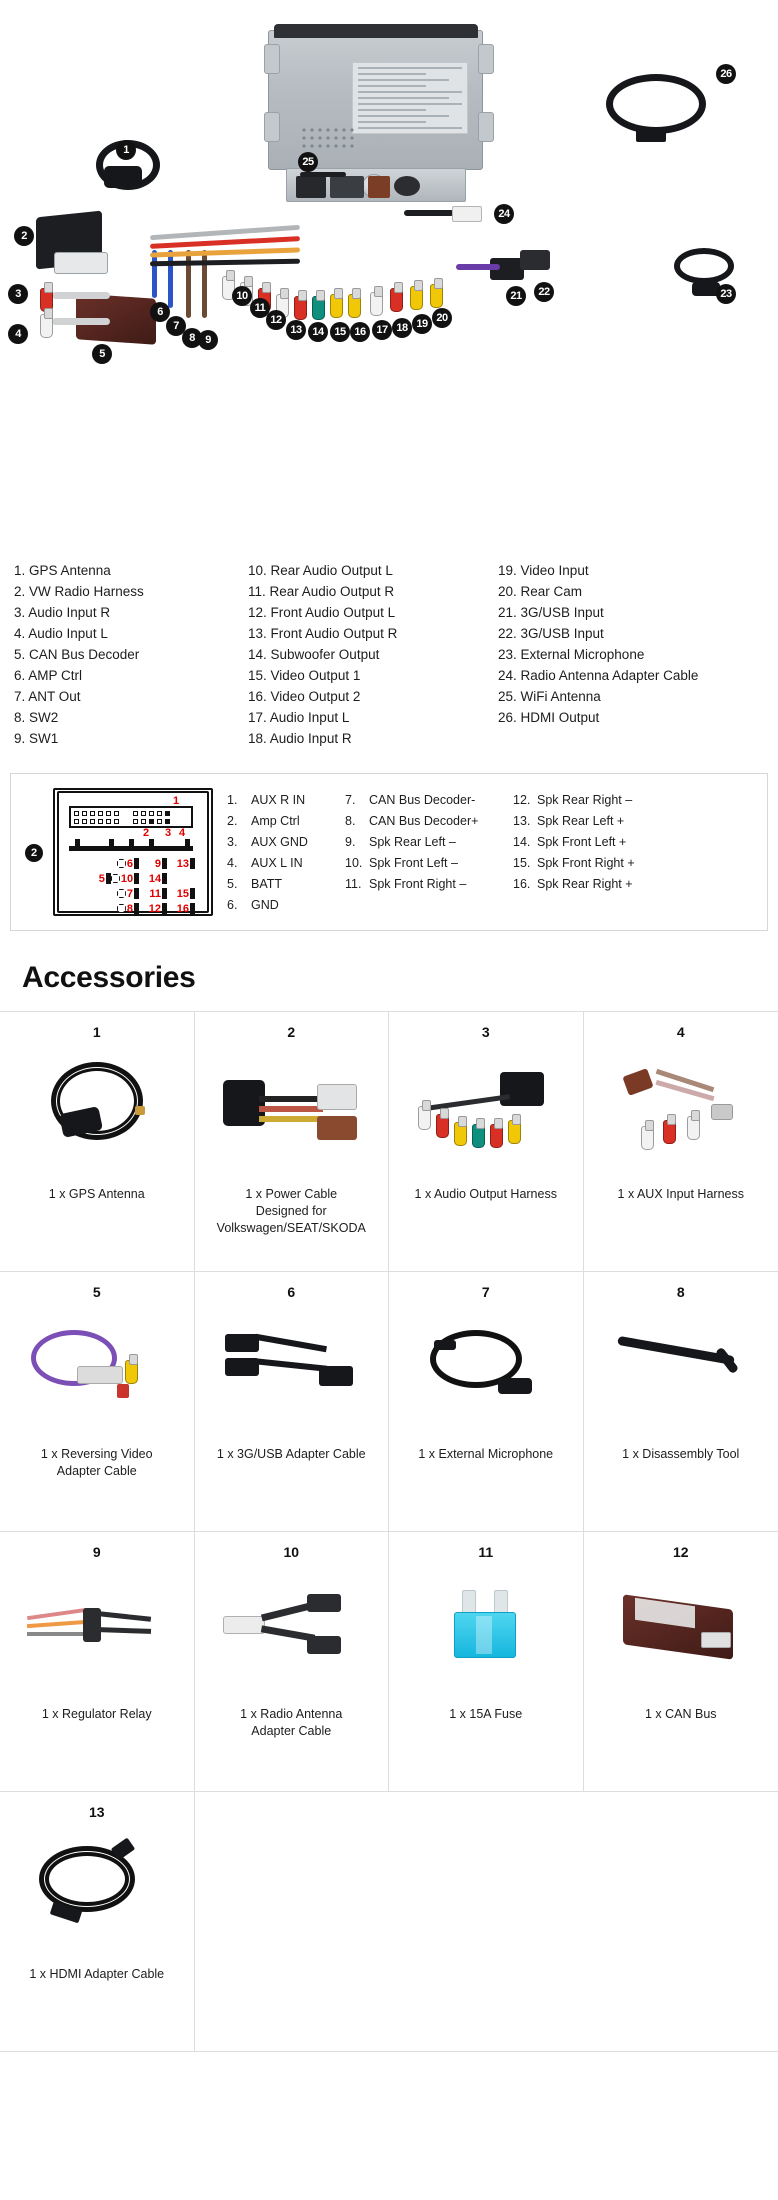 The width and height of the screenshot is (778, 2200). Describe the element at coordinates (680, 1194) in the screenshot. I see `accessory-caption: 1 x AUX Input Harness` at that location.